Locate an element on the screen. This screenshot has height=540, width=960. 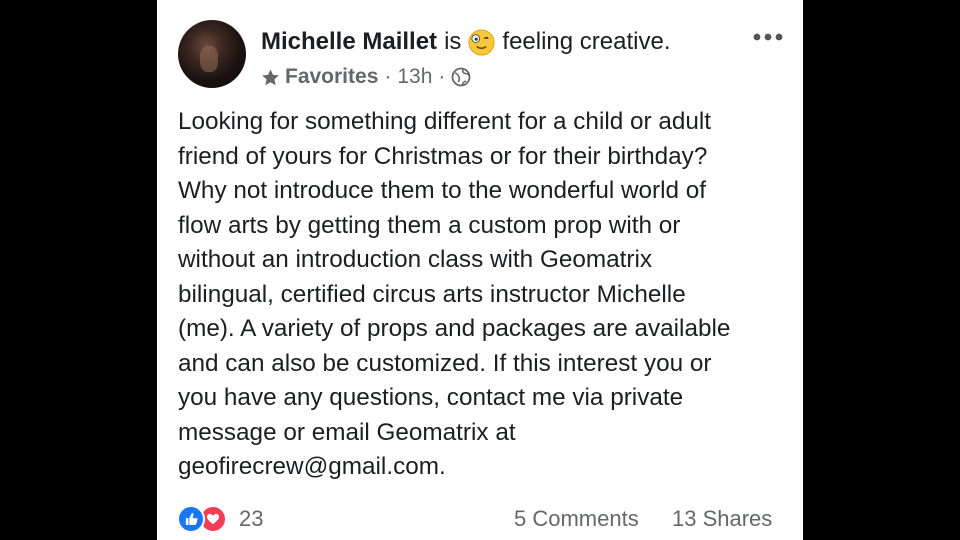
feeling-text: feeling creative. is located at coordinates (586, 42).